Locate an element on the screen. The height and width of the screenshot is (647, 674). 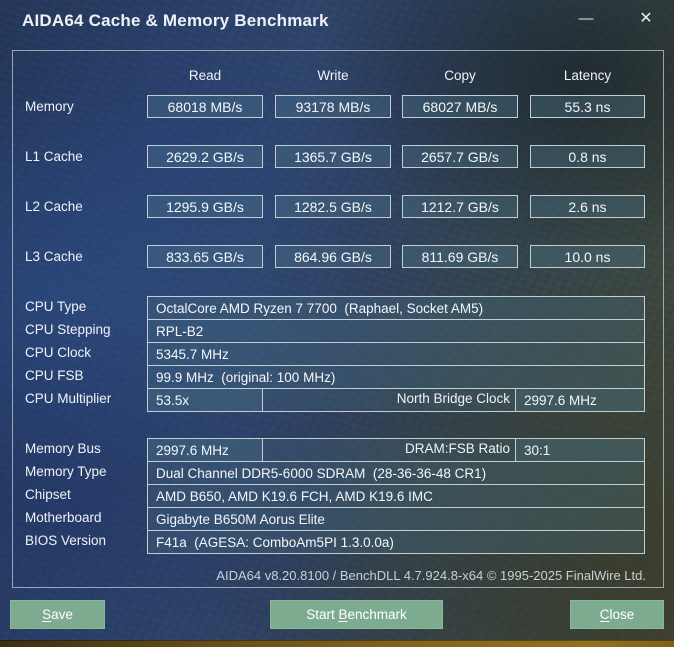
result-value: 10.0 ns is located at coordinates (587, 256).